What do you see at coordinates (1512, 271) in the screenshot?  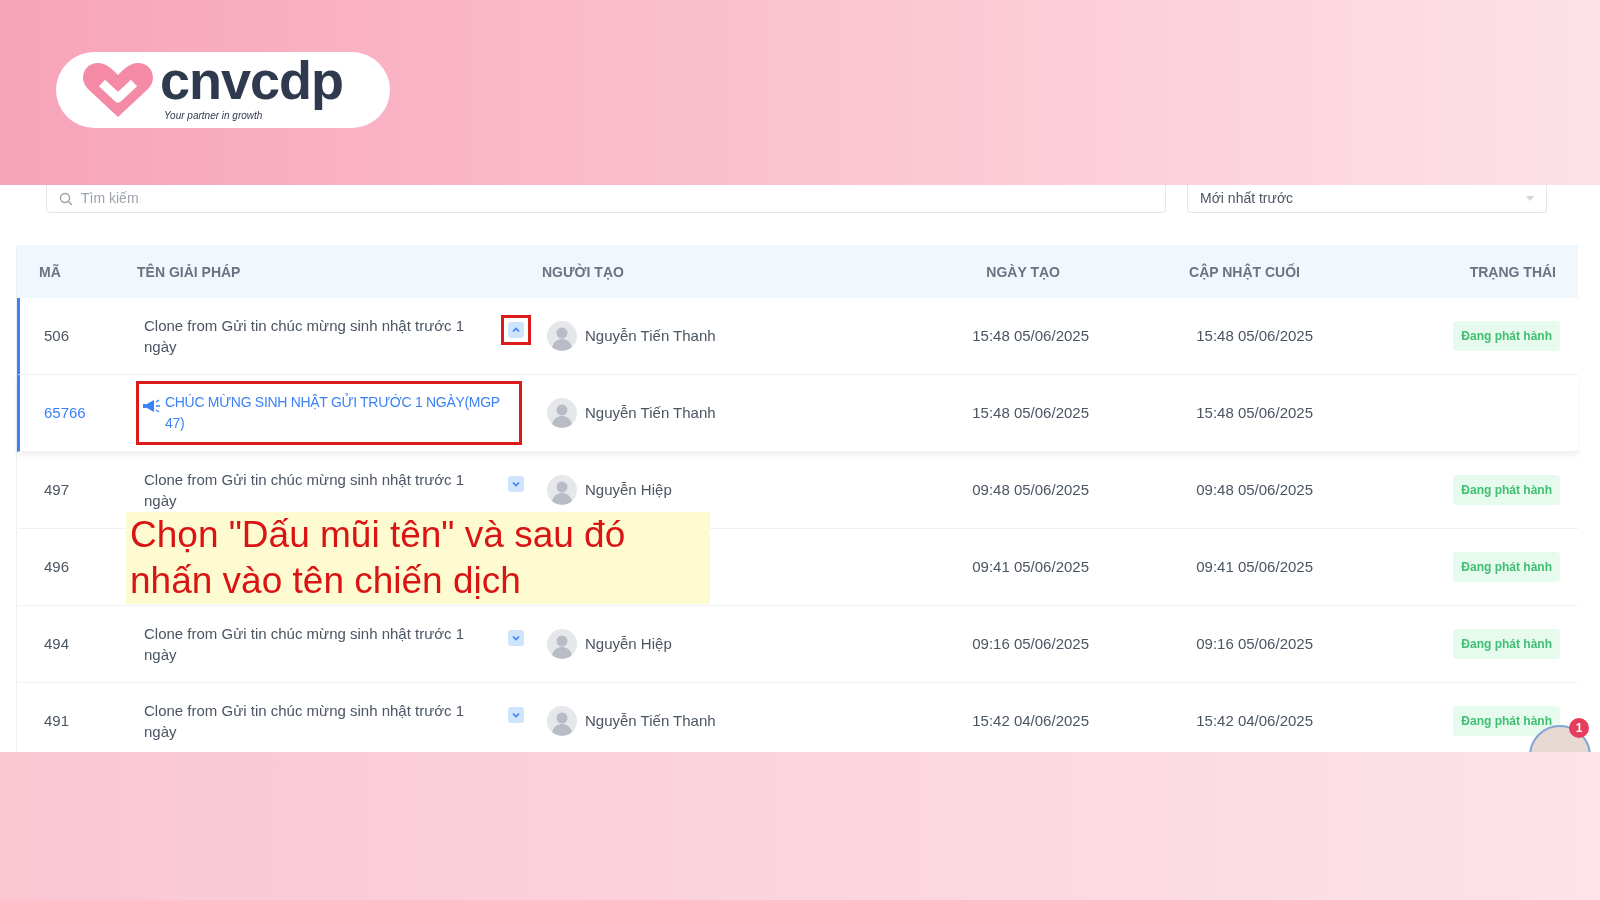 I see `column-header: TRẠNG THÁI` at bounding box center [1512, 271].